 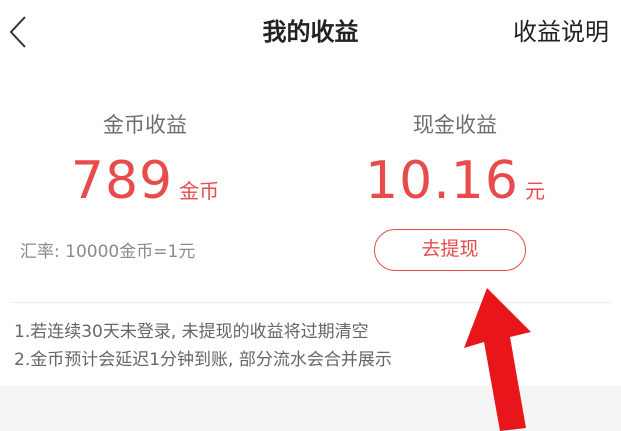 I want to click on cash-amount: 10.16 元, so click(x=455, y=187).